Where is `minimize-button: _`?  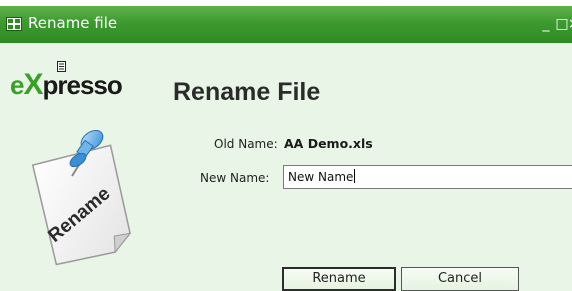
minimize-button: _ is located at coordinates (546, 24).